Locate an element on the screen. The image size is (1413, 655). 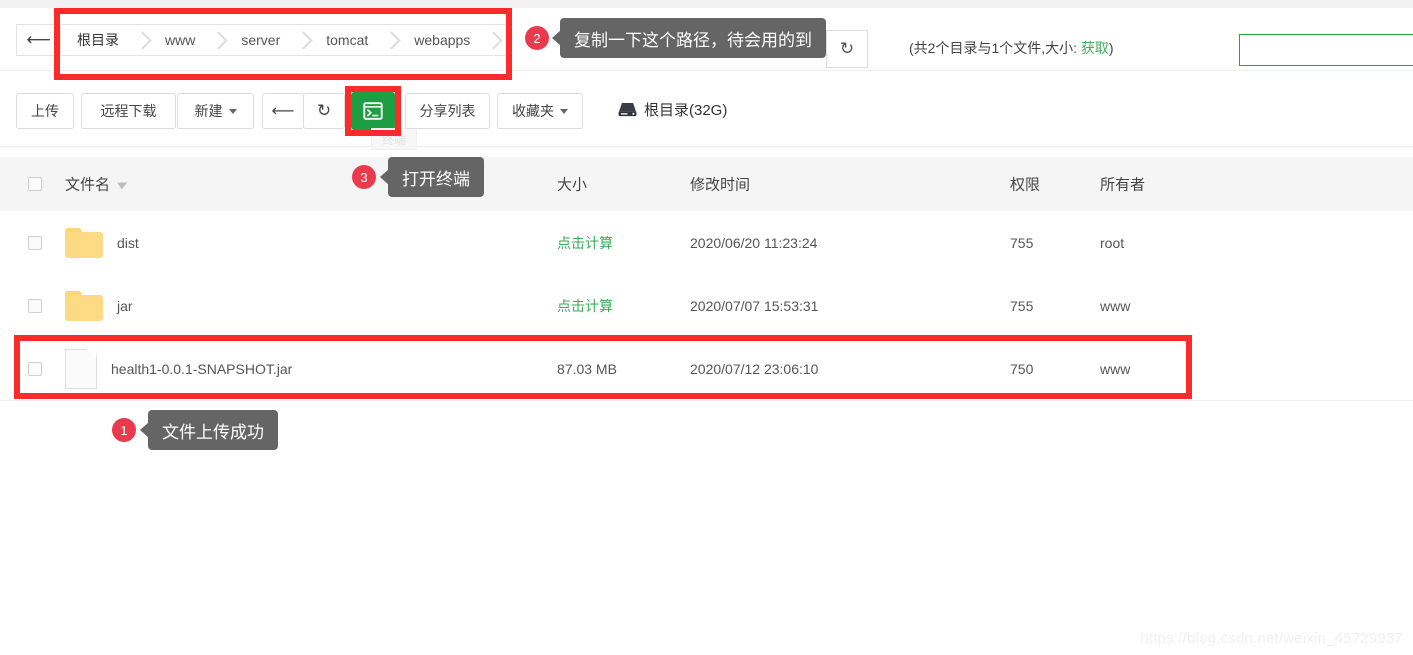
breadcrumb: 根目录 www server tomcat webapps is located at coordinates (284, 40).